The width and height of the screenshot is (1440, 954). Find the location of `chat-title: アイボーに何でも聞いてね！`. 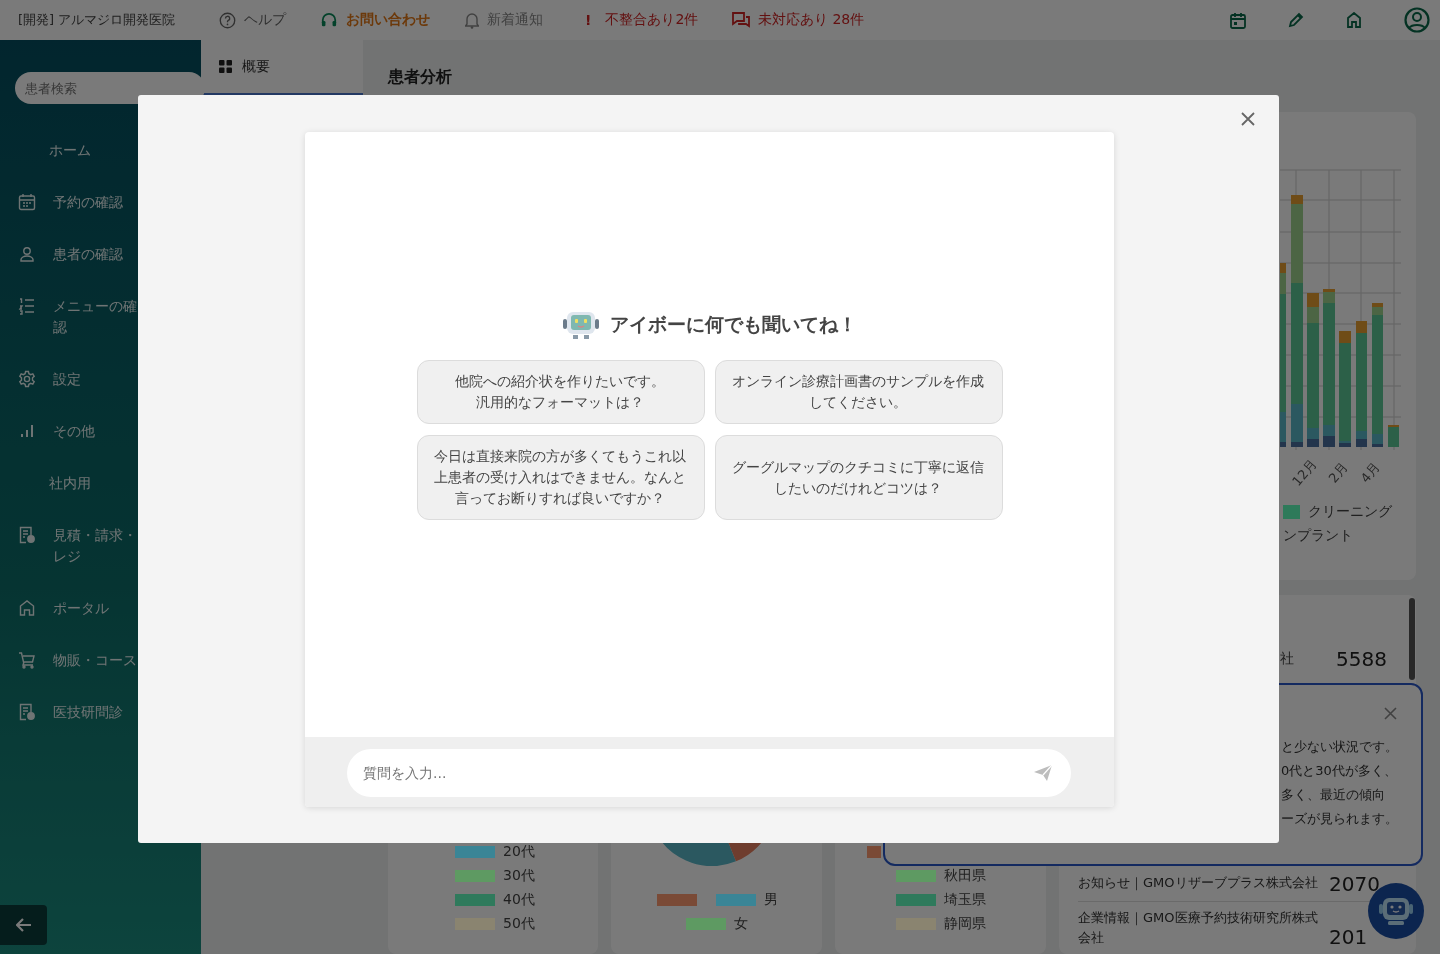

chat-title: アイボーに何でも聞いてね！ is located at coordinates (733, 324).